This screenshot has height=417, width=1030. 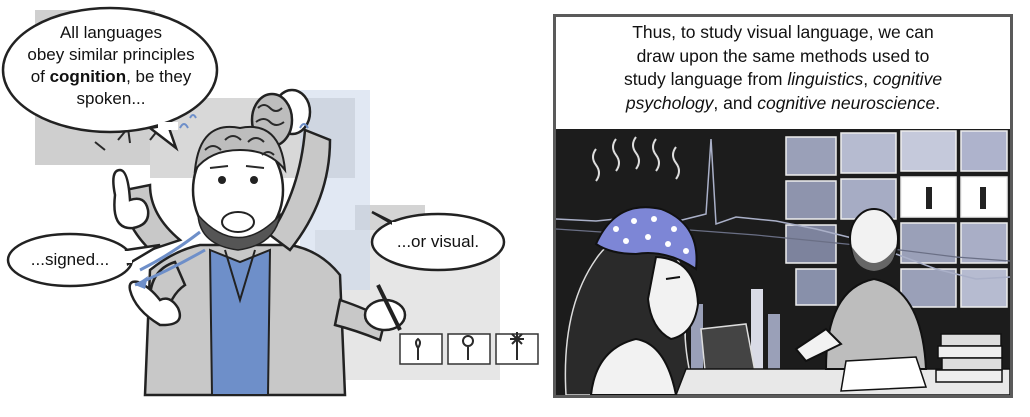 What do you see at coordinates (969, 358) in the screenshot?
I see `book-stack` at bounding box center [969, 358].